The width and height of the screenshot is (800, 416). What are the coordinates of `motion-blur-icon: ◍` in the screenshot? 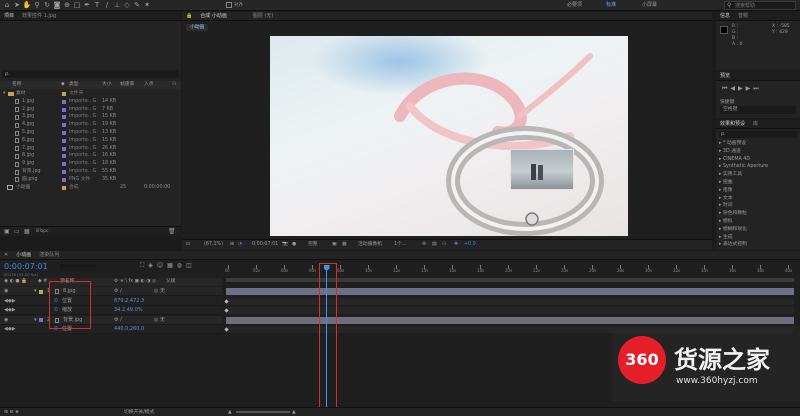 It's located at (181, 265).